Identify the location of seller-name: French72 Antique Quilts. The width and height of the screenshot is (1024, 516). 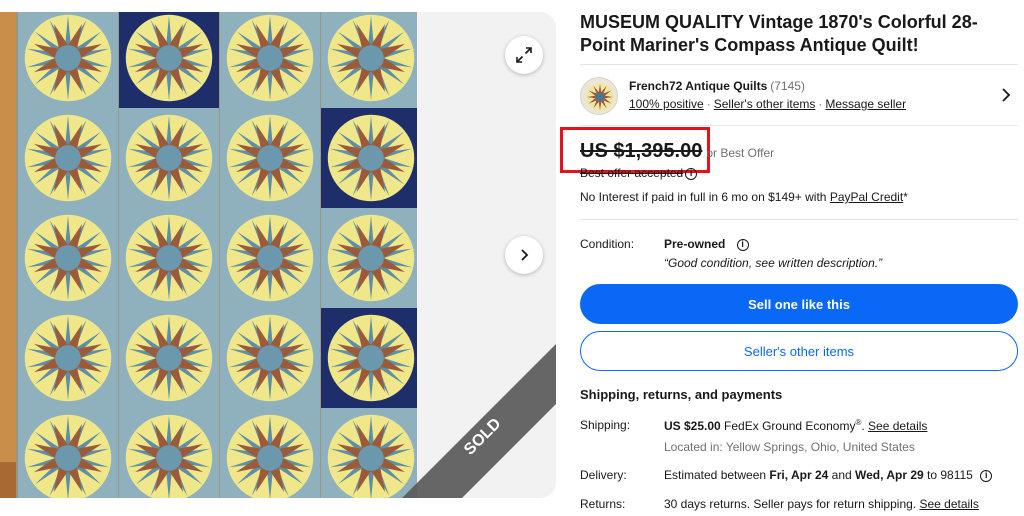
(698, 86).